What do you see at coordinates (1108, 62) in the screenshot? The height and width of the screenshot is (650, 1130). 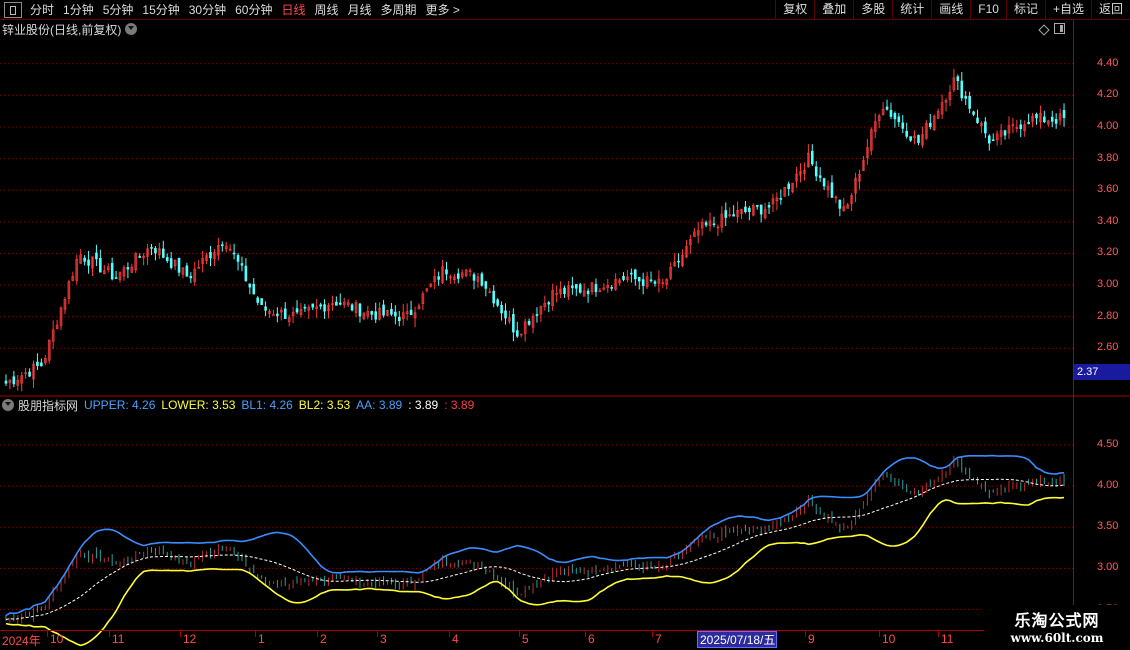 I see `price-tick-label: 4.40` at bounding box center [1108, 62].